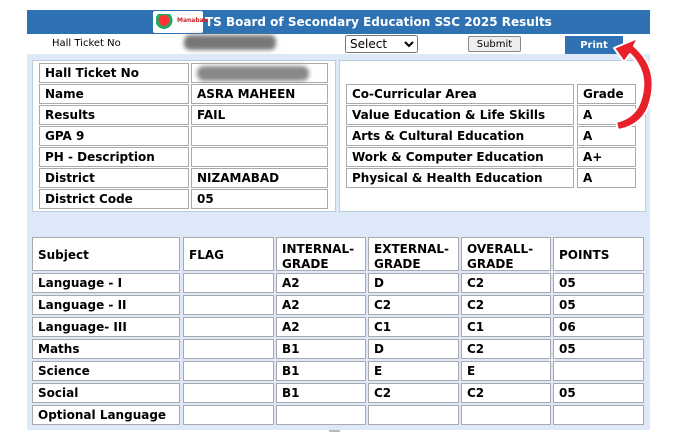 This screenshot has width=687, height=447. What do you see at coordinates (114, 115) in the screenshot?
I see `results-label: Results` at bounding box center [114, 115].